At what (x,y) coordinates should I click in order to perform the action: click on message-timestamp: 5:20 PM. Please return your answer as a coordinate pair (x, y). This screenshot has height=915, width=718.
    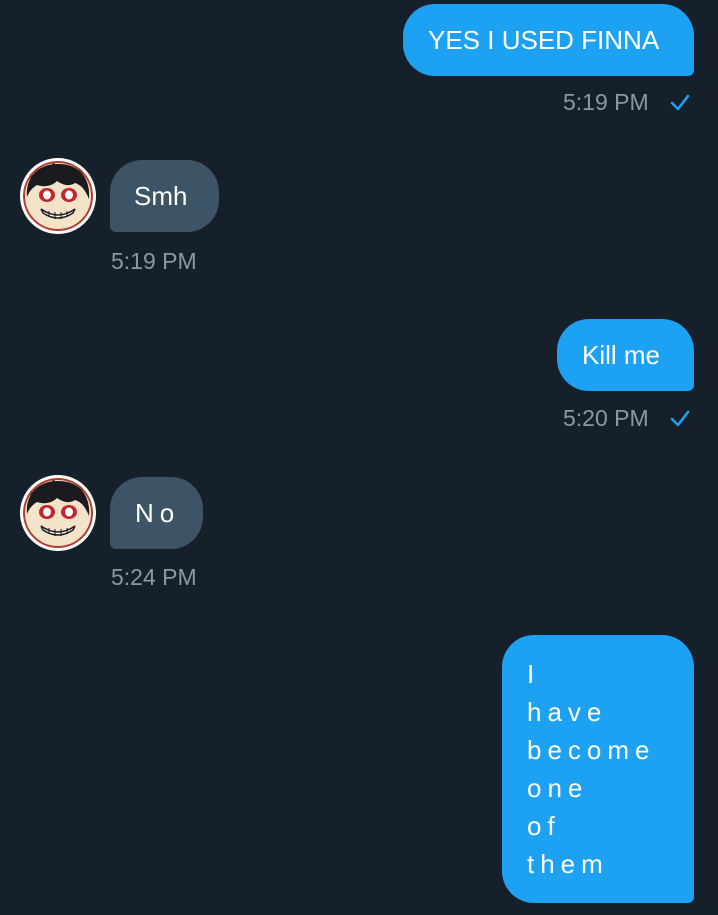
    Looking at the image, I should click on (606, 418).